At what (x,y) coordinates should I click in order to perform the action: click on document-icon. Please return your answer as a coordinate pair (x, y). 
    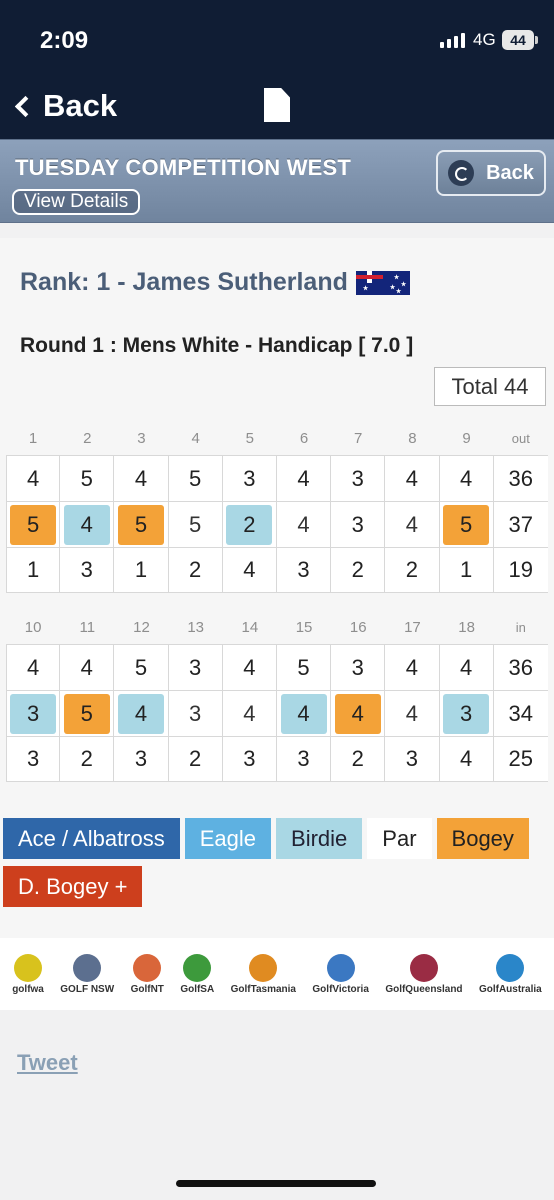
    Looking at the image, I should click on (277, 105).